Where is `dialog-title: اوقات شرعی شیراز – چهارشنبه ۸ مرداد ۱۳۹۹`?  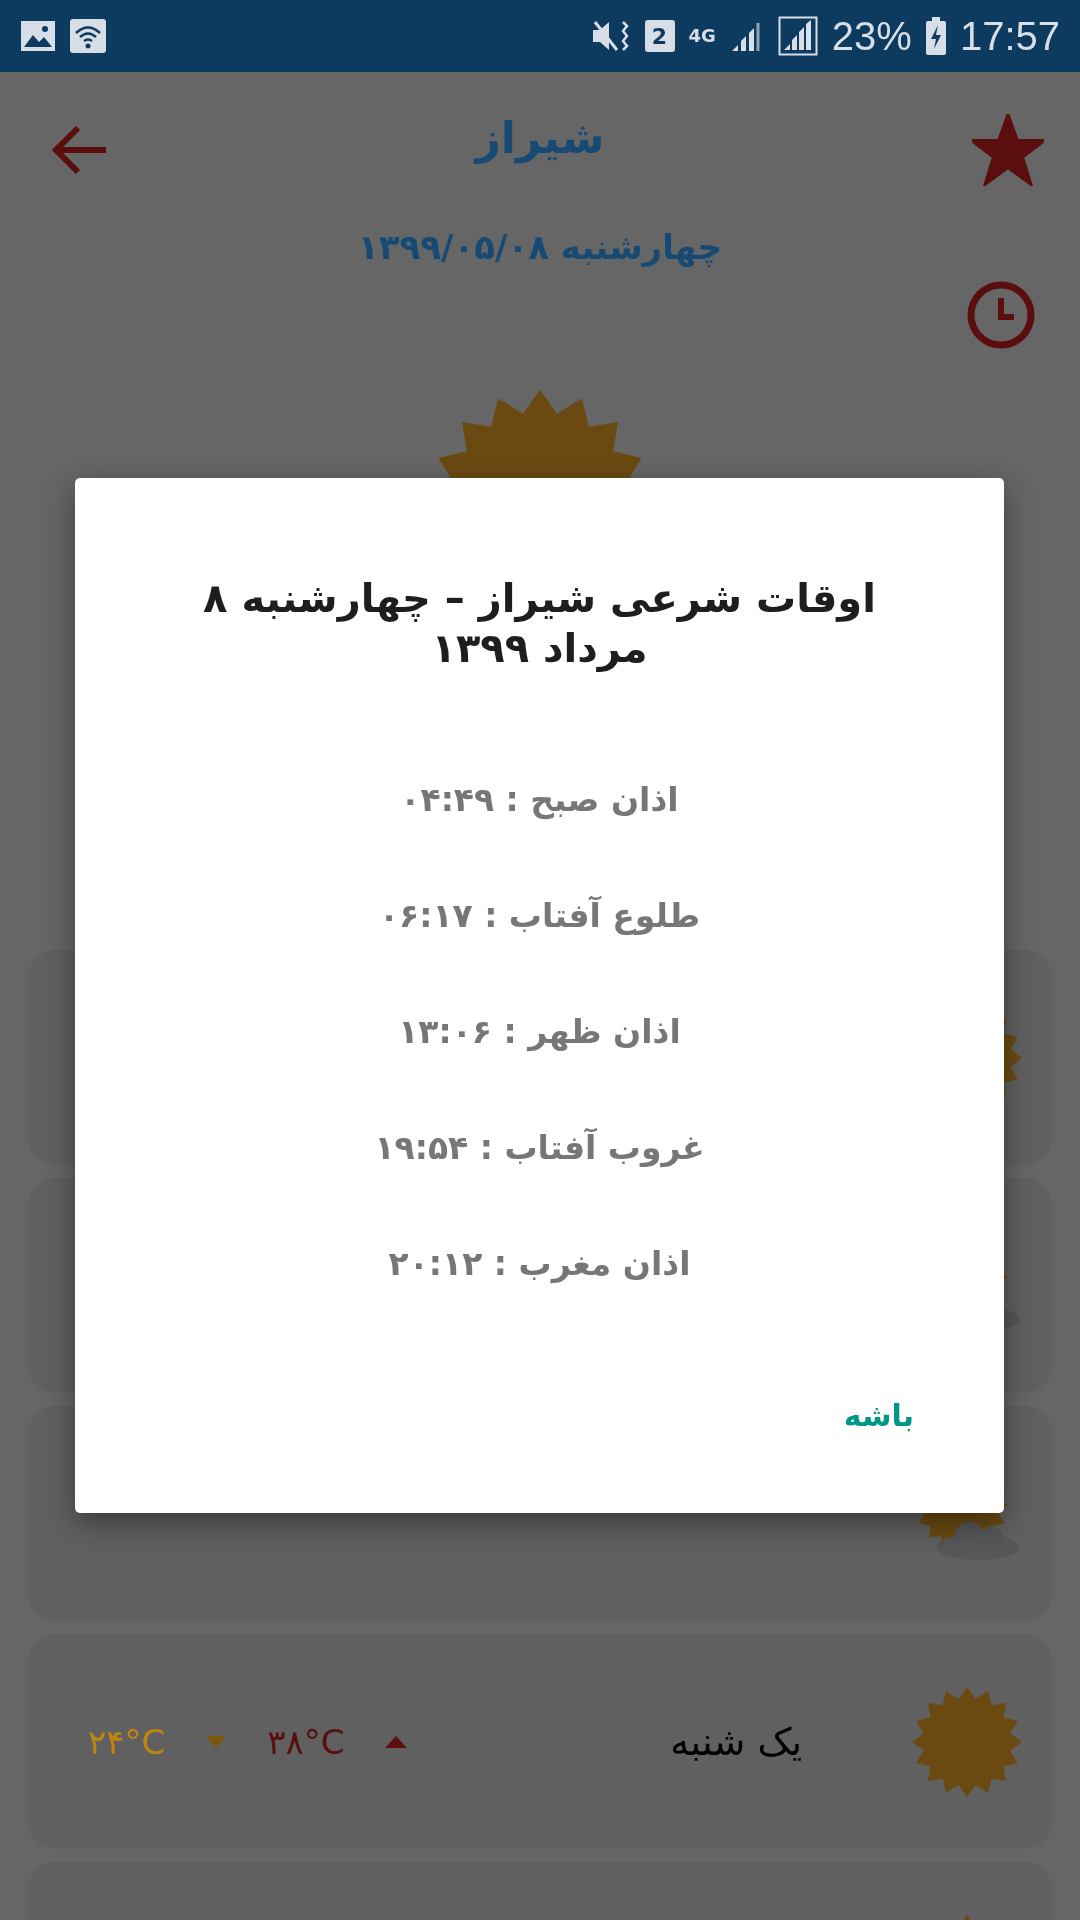
dialog-title: اوقات شرعی شیراز – چهارشنبه ۸ مرداد ۱۳۹۹ is located at coordinates (539, 623).